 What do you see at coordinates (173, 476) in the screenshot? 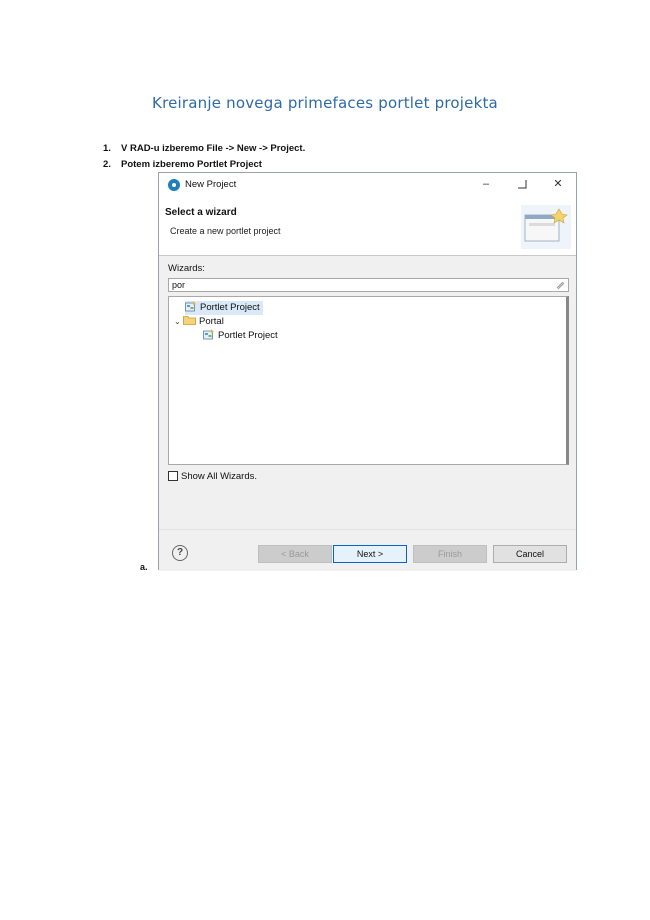
I see `show-all-wizards-checkbox` at bounding box center [173, 476].